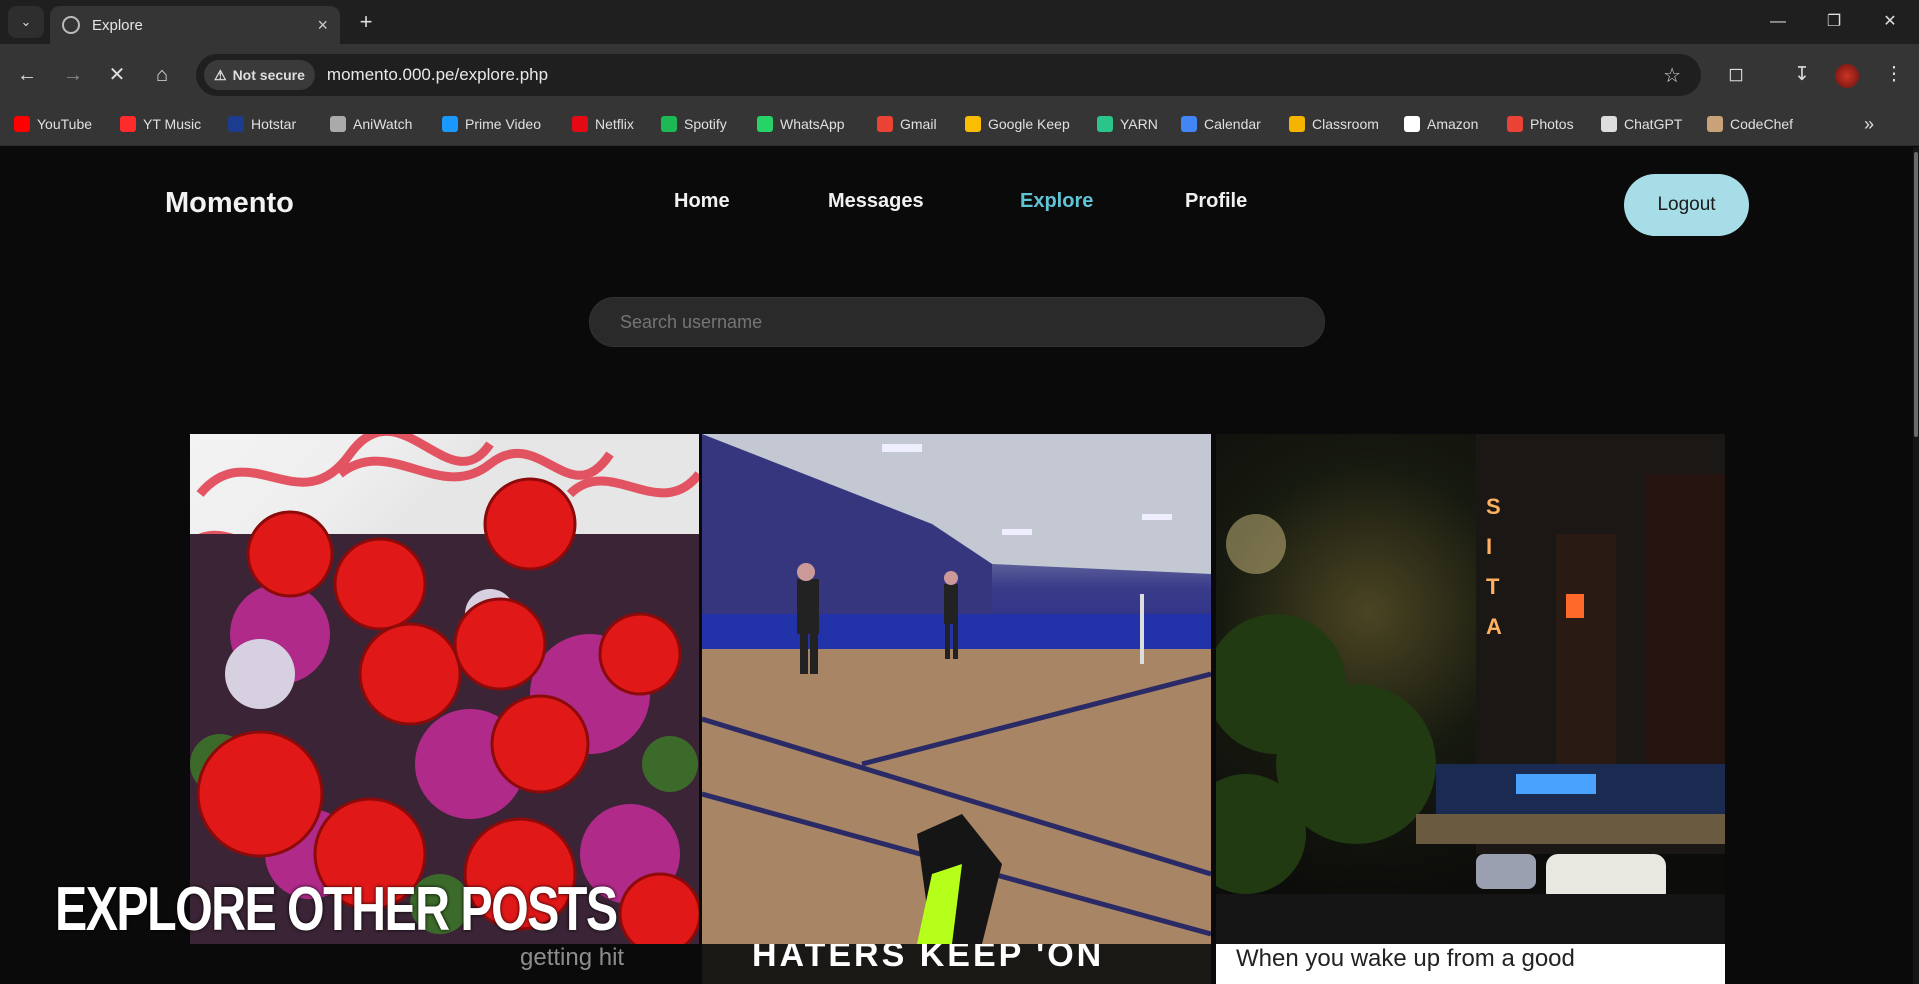 The height and width of the screenshot is (984, 1919). What do you see at coordinates (444, 964) in the screenshot?
I see `post-caption: getting hit` at bounding box center [444, 964].